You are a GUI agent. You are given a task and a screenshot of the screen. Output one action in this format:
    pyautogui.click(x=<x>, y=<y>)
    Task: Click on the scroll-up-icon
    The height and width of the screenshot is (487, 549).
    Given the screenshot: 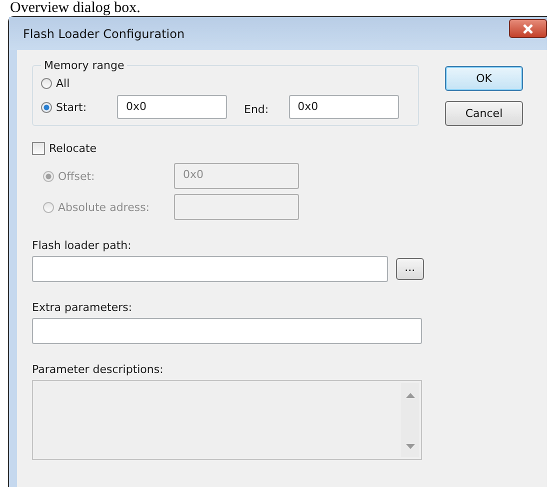 What is the action you would take?
    pyautogui.click(x=410, y=395)
    